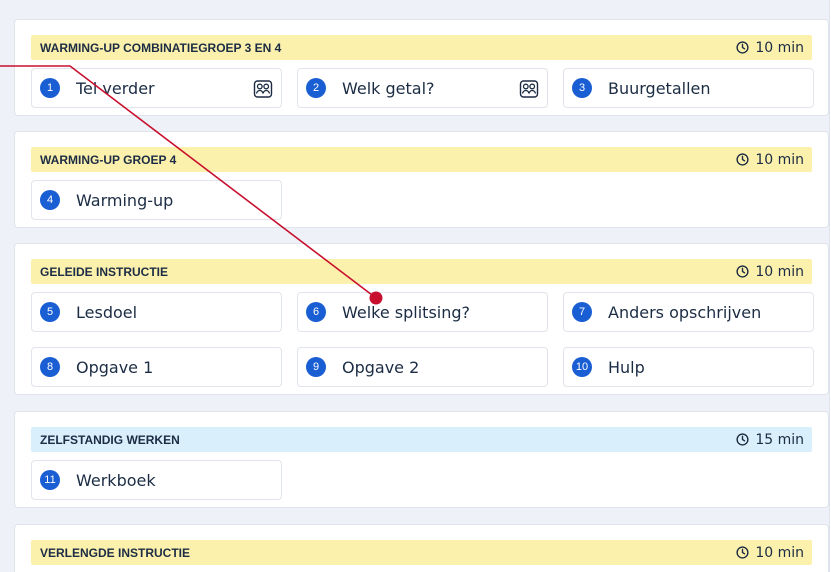 The image size is (831, 572). What do you see at coordinates (50, 367) in the screenshot?
I see `activity-number: 8` at bounding box center [50, 367].